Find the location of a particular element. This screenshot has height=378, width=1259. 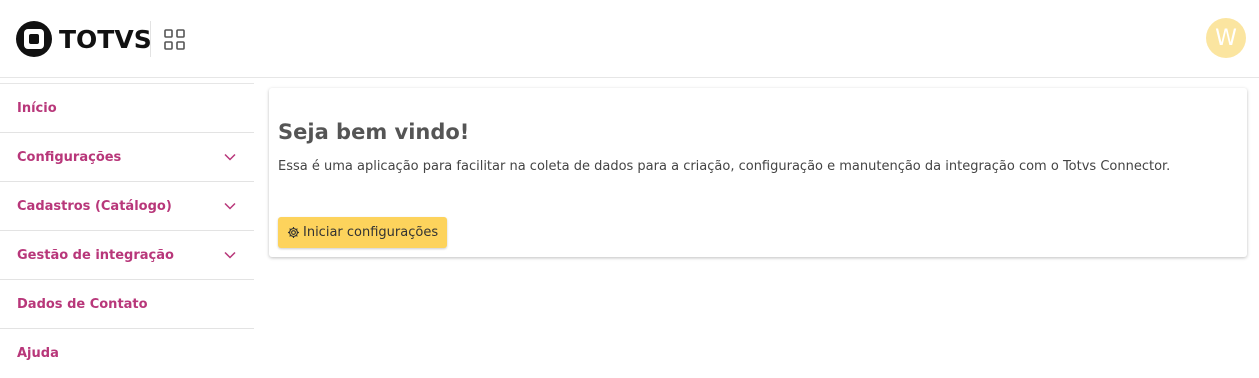

sidebar-item-label: Configurações is located at coordinates (69, 157).